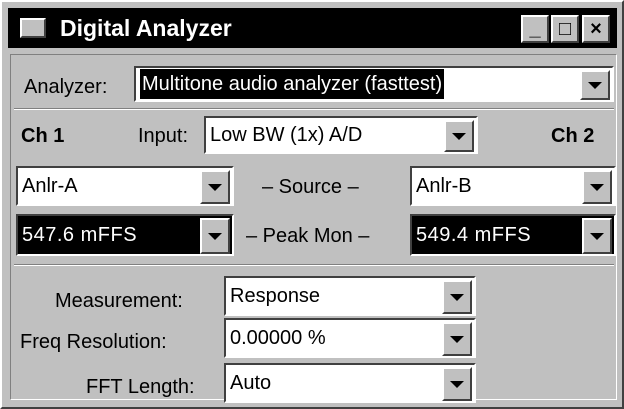 This screenshot has width=624, height=409. I want to click on analyzer-select: Multitone audio analyzer (fasttest), so click(374, 84).